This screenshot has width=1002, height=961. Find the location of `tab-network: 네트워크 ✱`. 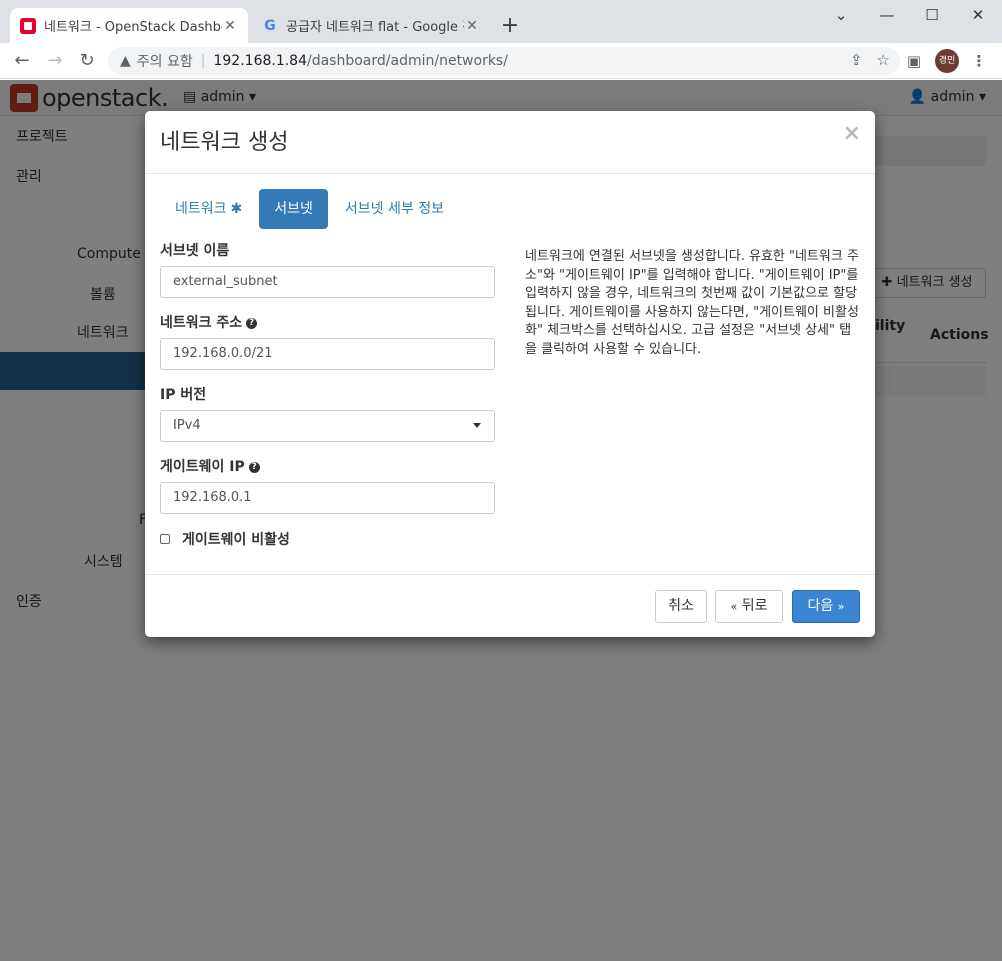

tab-network: 네트워크 ✱ is located at coordinates (208, 209).